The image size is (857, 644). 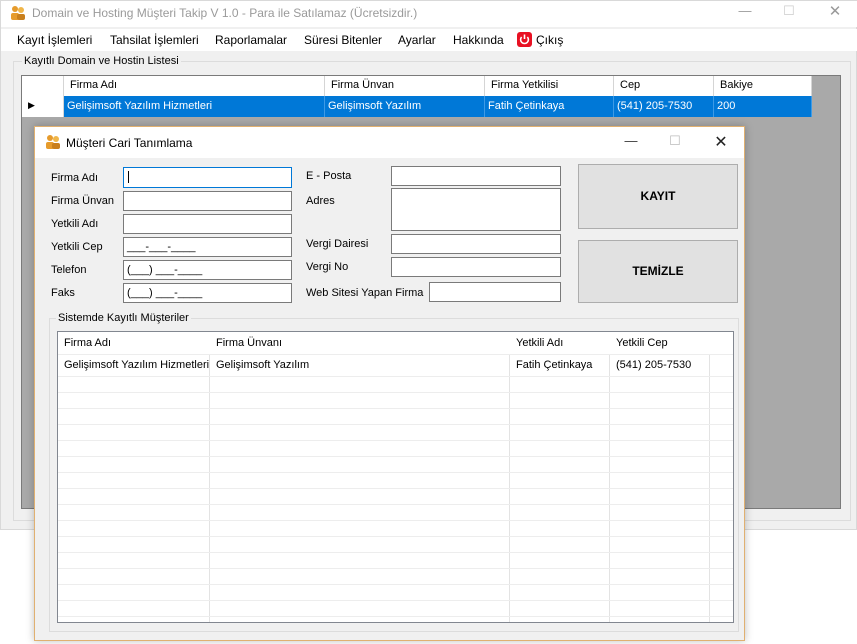 What do you see at coordinates (389, 142) in the screenshot?
I see `dialog-titlebar: Müşteri Cari Tanımlama — ☐ ✕` at bounding box center [389, 142].